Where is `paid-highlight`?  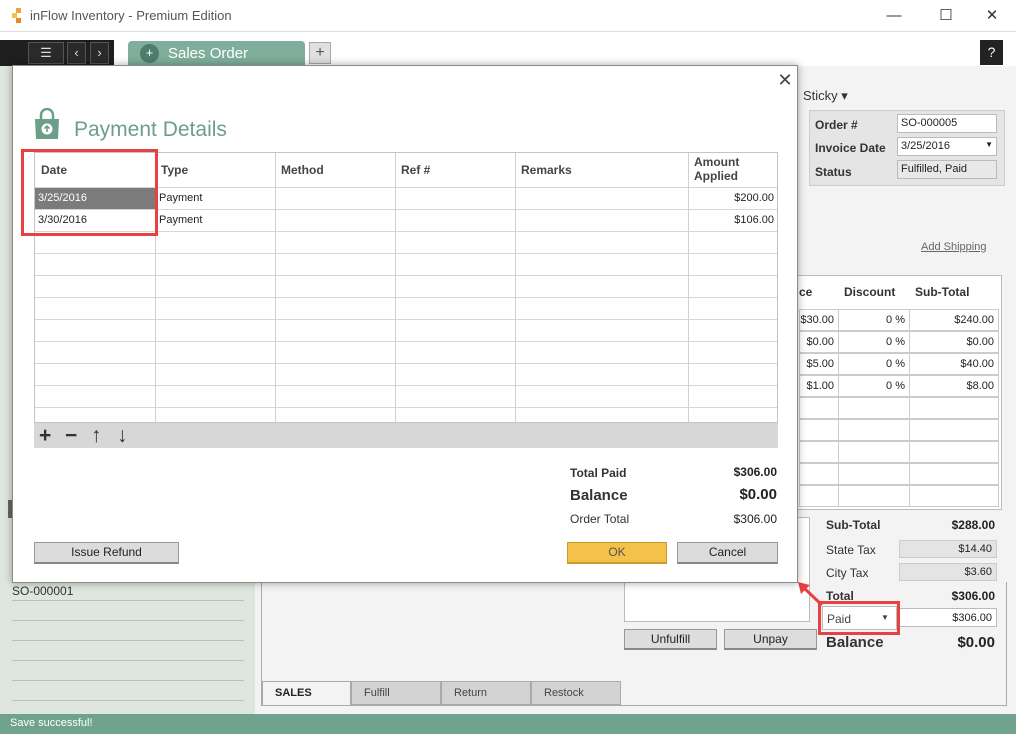
paid-highlight is located at coordinates (859, 618).